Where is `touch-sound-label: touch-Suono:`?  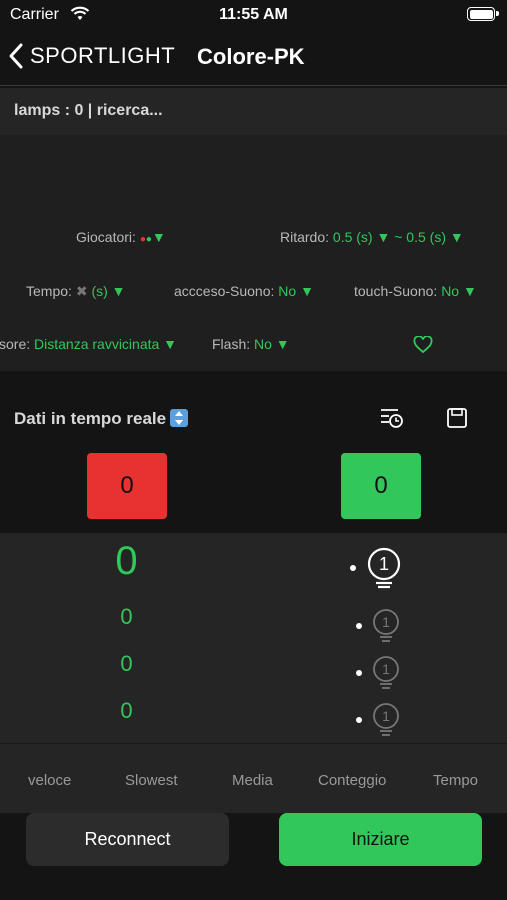
touch-sound-label: touch-Suono: is located at coordinates (396, 291).